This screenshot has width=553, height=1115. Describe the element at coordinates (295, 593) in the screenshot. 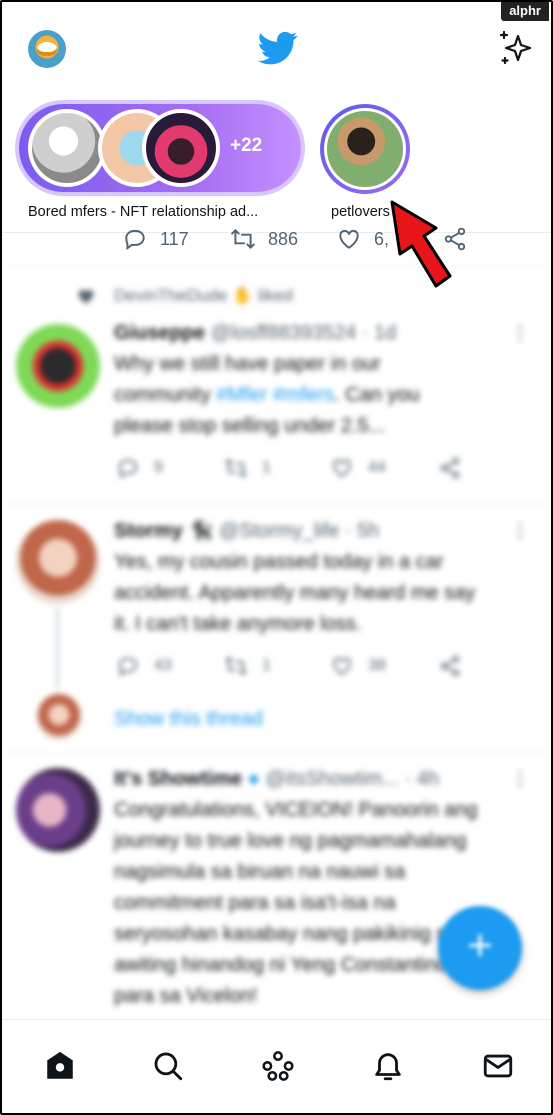

I see `tweet-text-line: accident. Apparently many heard me say` at that location.